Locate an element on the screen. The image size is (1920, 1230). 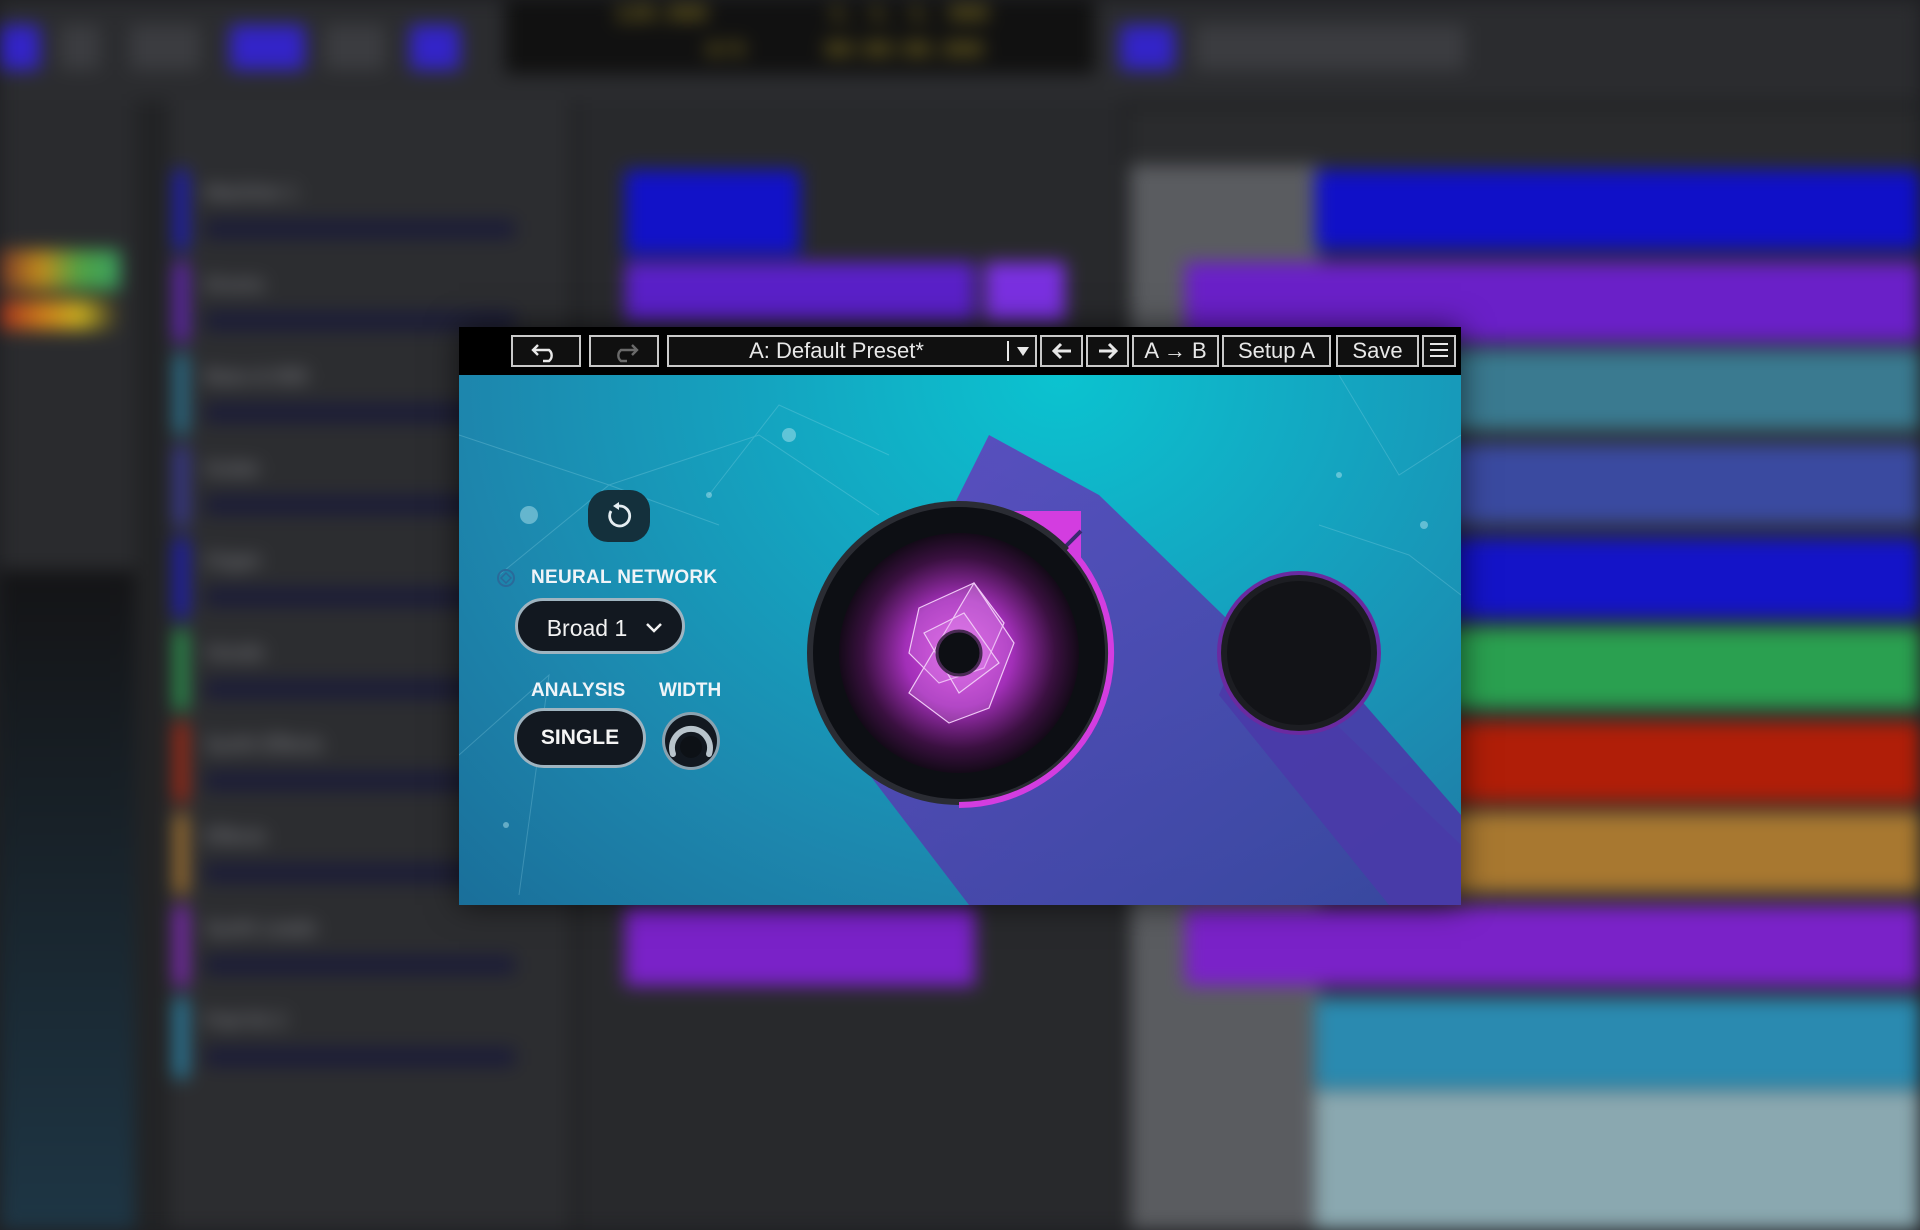
neural-network-label: NEURAL NETWORK is located at coordinates (624, 577).